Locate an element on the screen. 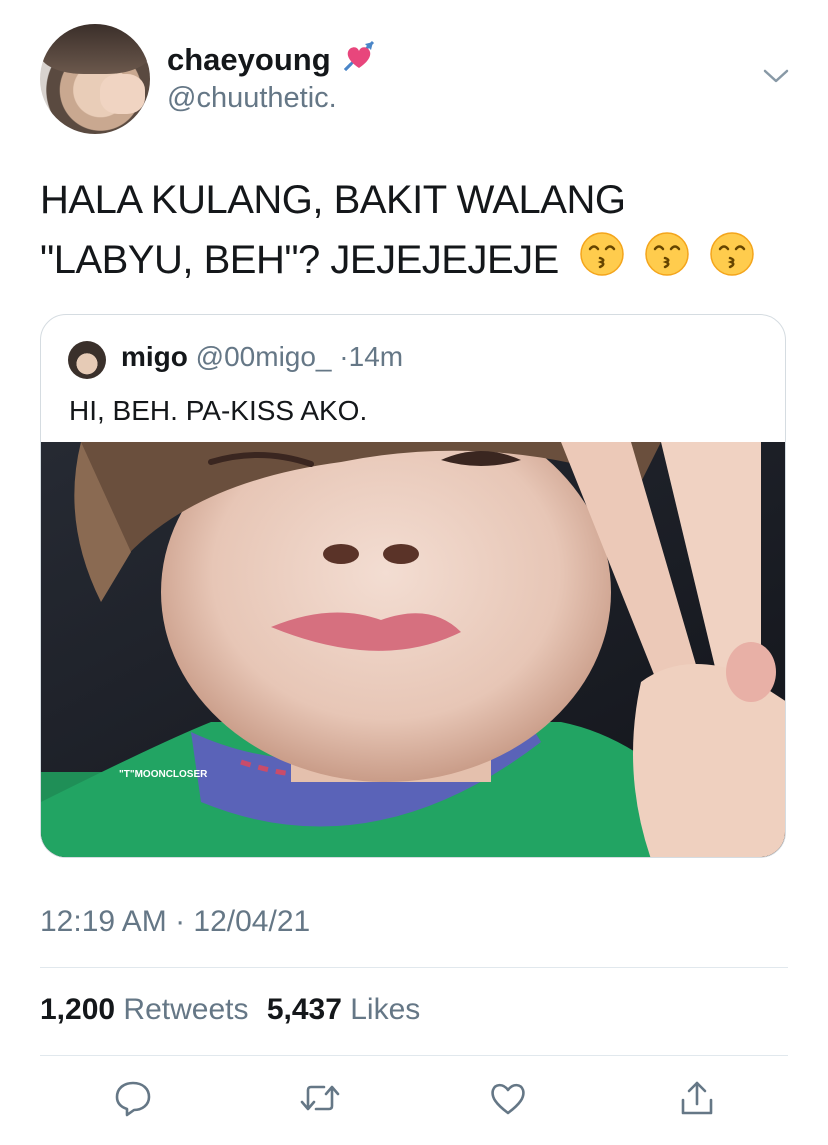 The width and height of the screenshot is (828, 1145). author-avatar is located at coordinates (95, 79).